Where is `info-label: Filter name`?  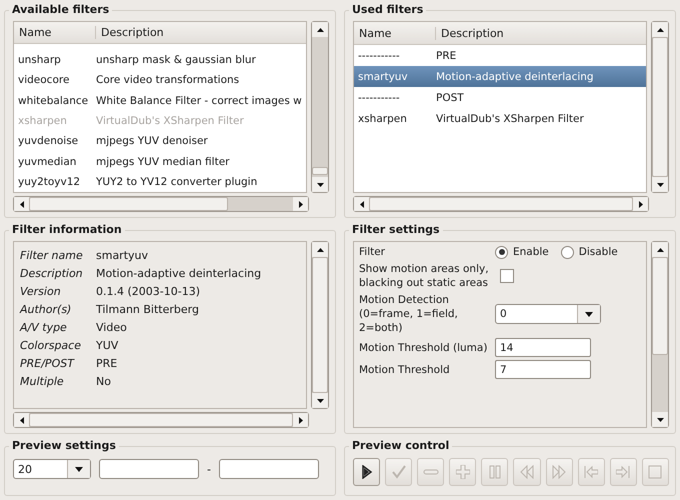
info-label: Filter name is located at coordinates (52, 255).